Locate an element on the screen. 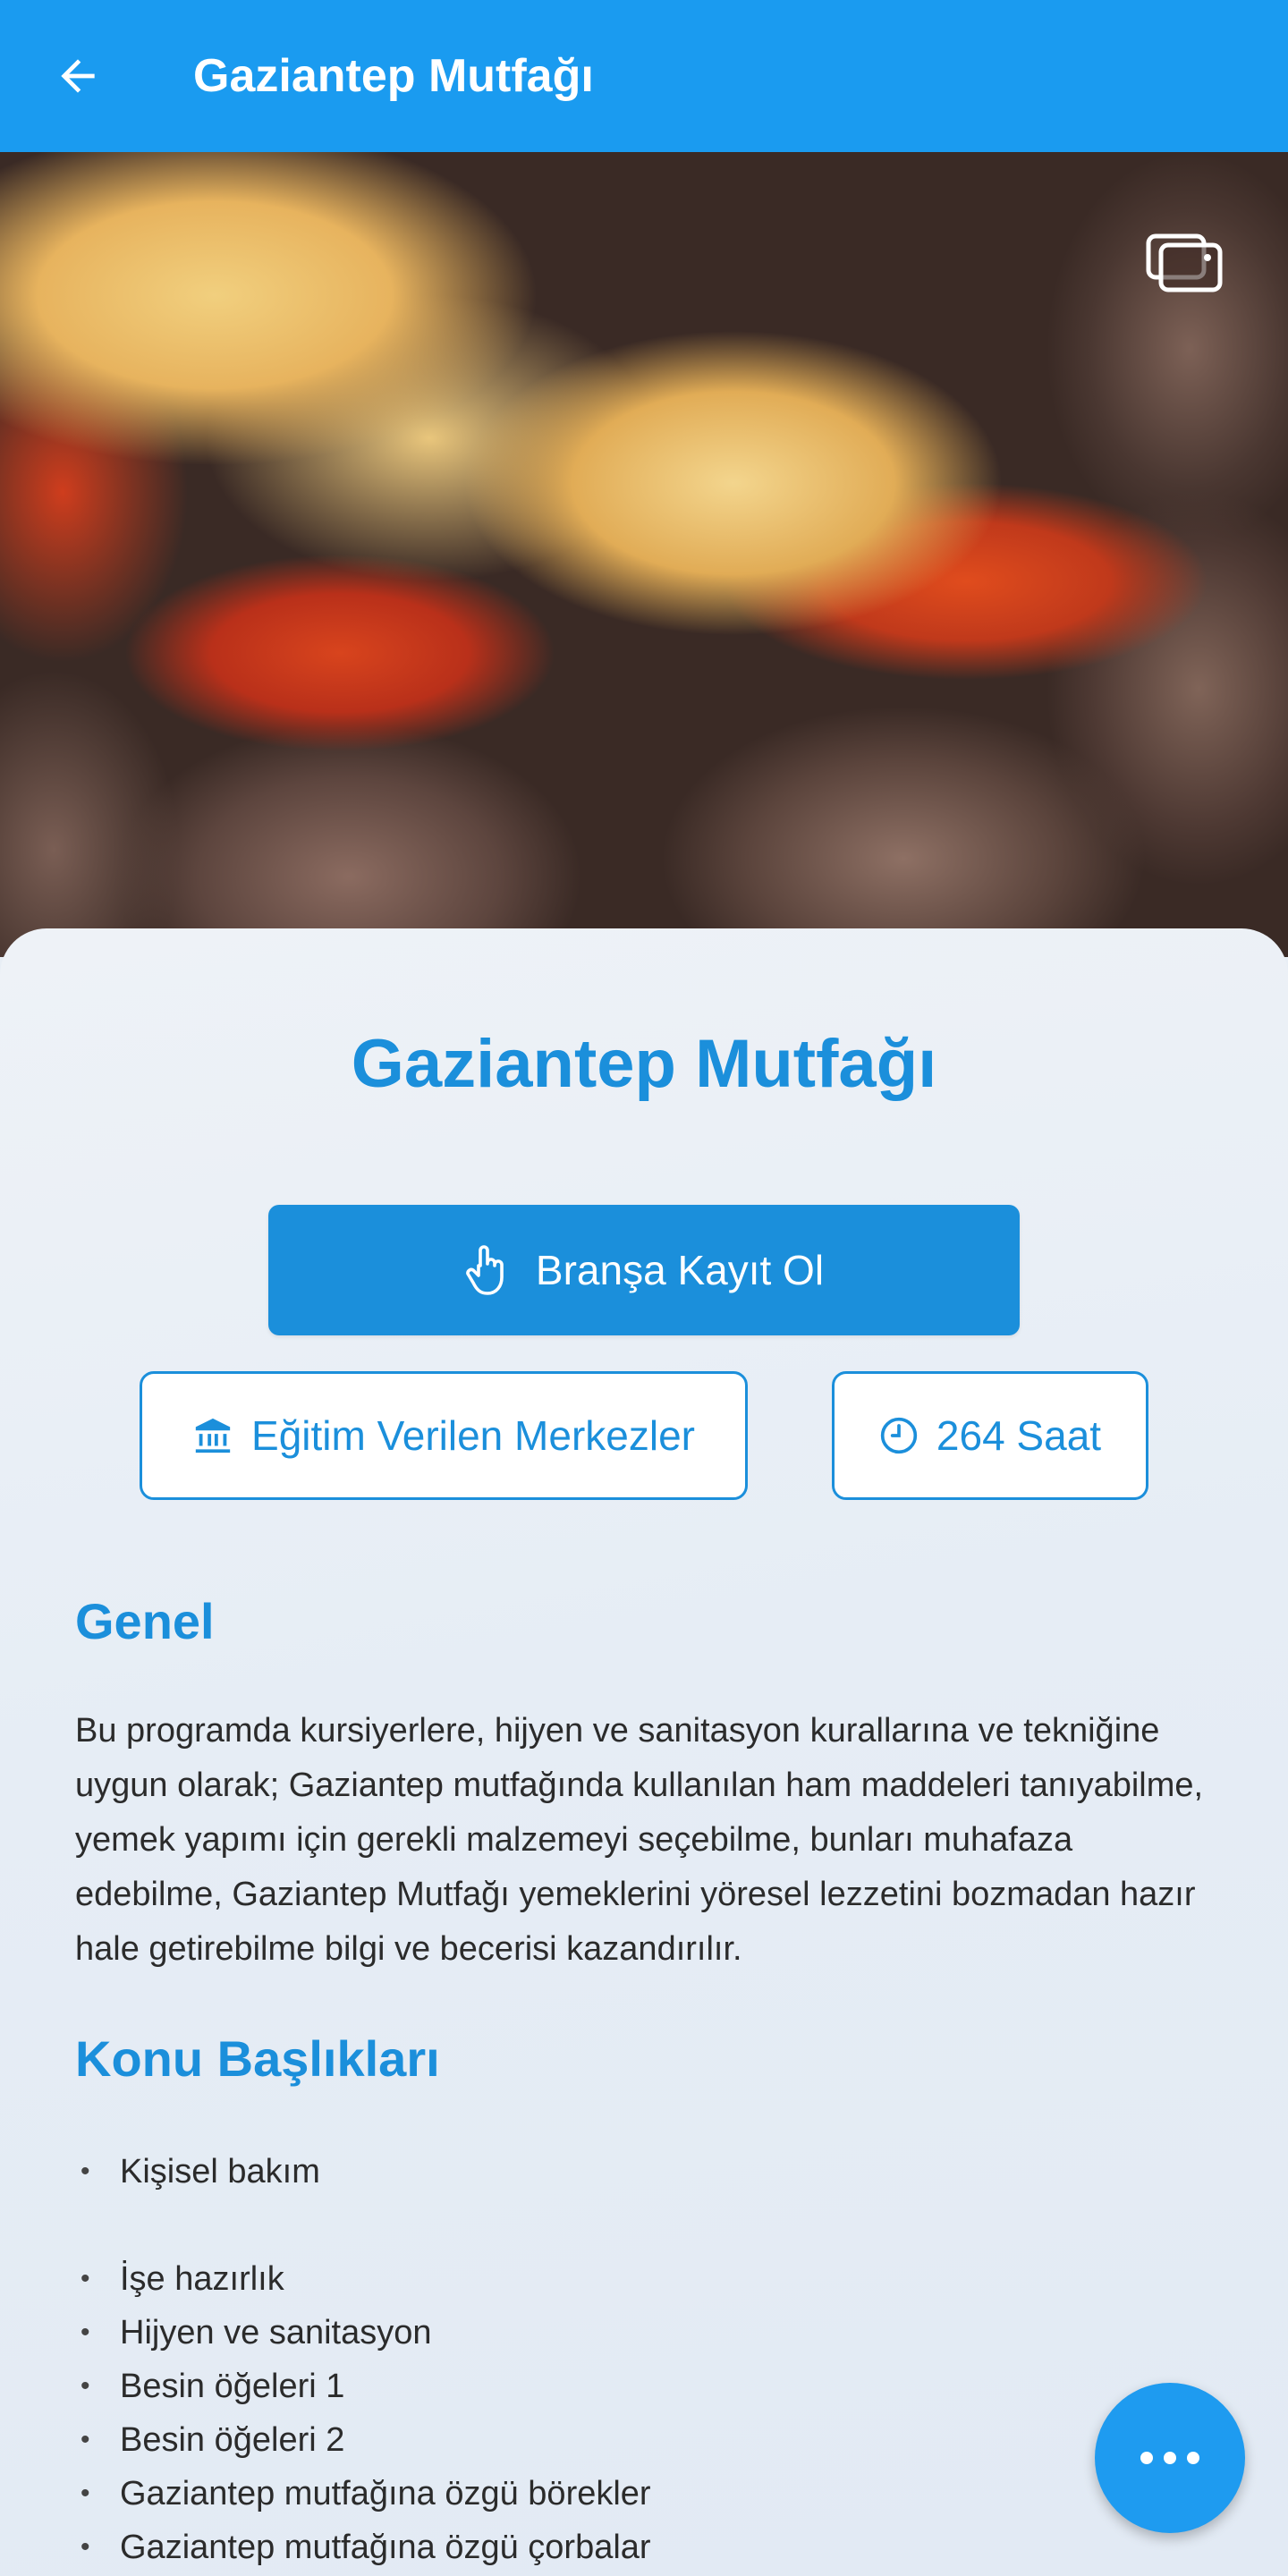 The width and height of the screenshot is (1288, 2576). gallery-icon is located at coordinates (1184, 262).